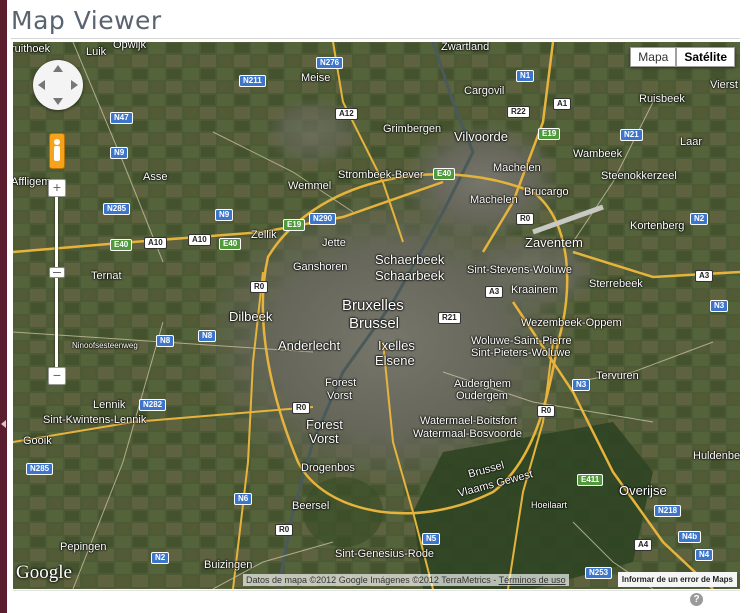 This screenshot has width=751, height=613. Describe the element at coordinates (228, 565) in the screenshot. I see `place-label: Buizingen` at that location.